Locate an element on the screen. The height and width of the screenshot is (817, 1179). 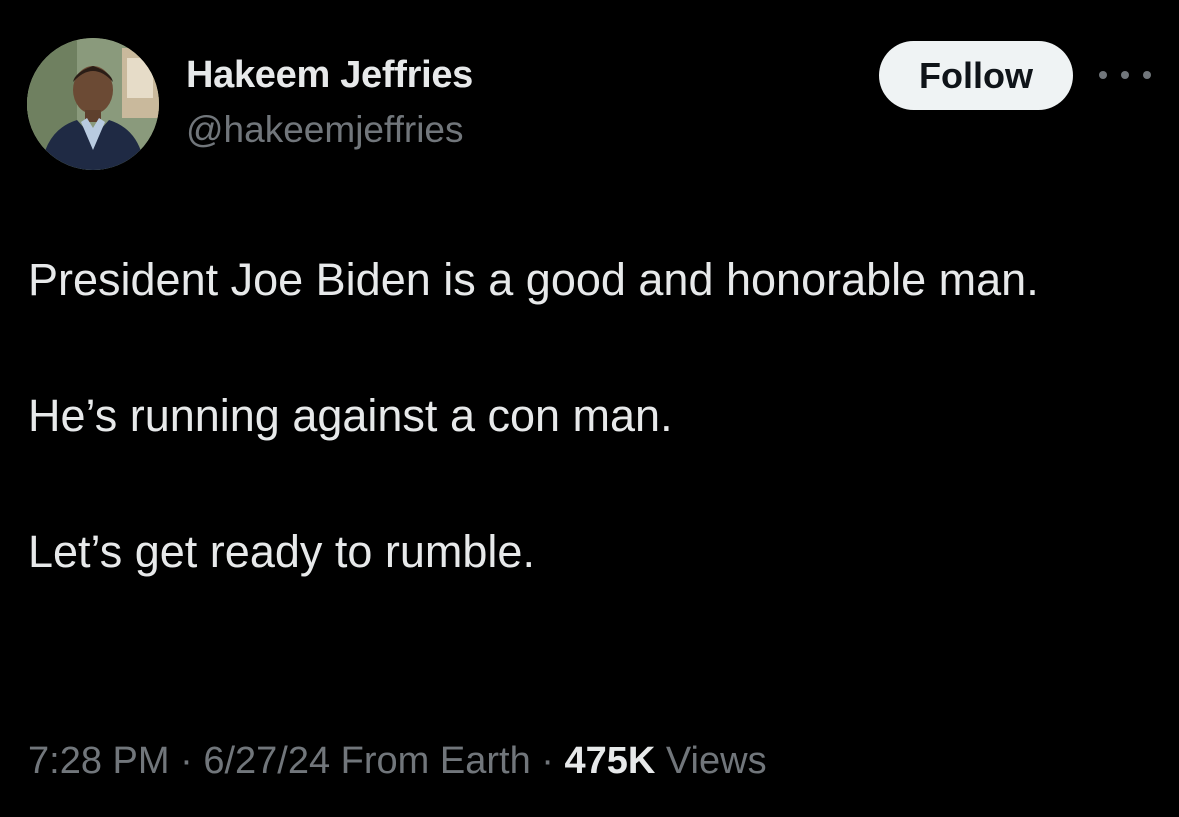
views-label: Views is located at coordinates (711, 761).